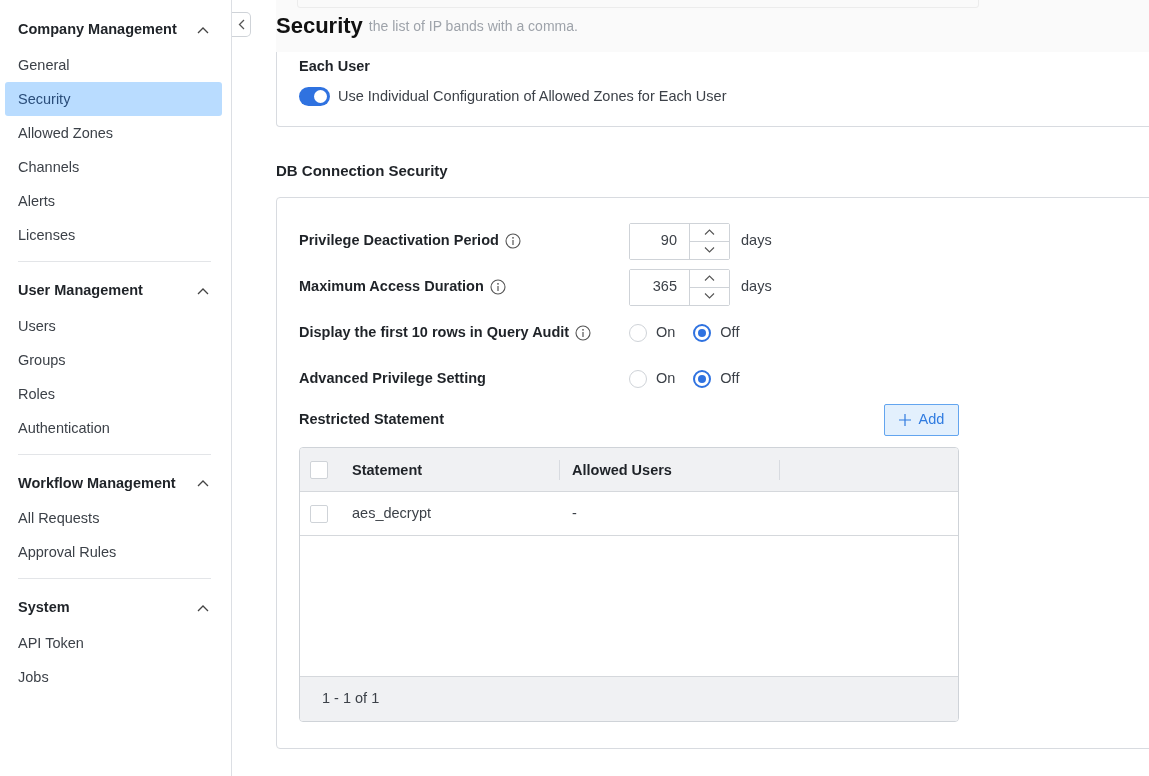 The width and height of the screenshot is (1149, 776). I want to click on sidebar-item: Roles, so click(113, 393).